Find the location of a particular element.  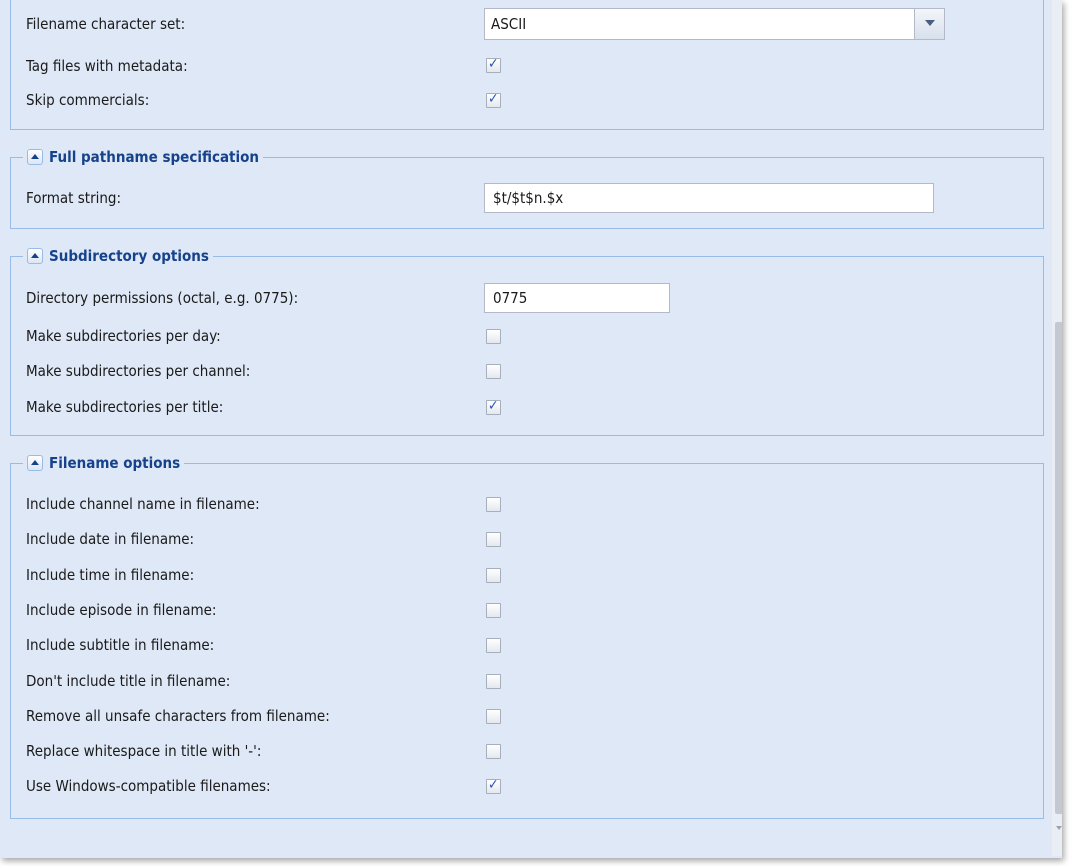

pathname-legend: Full pathname specification is located at coordinates (143, 157).